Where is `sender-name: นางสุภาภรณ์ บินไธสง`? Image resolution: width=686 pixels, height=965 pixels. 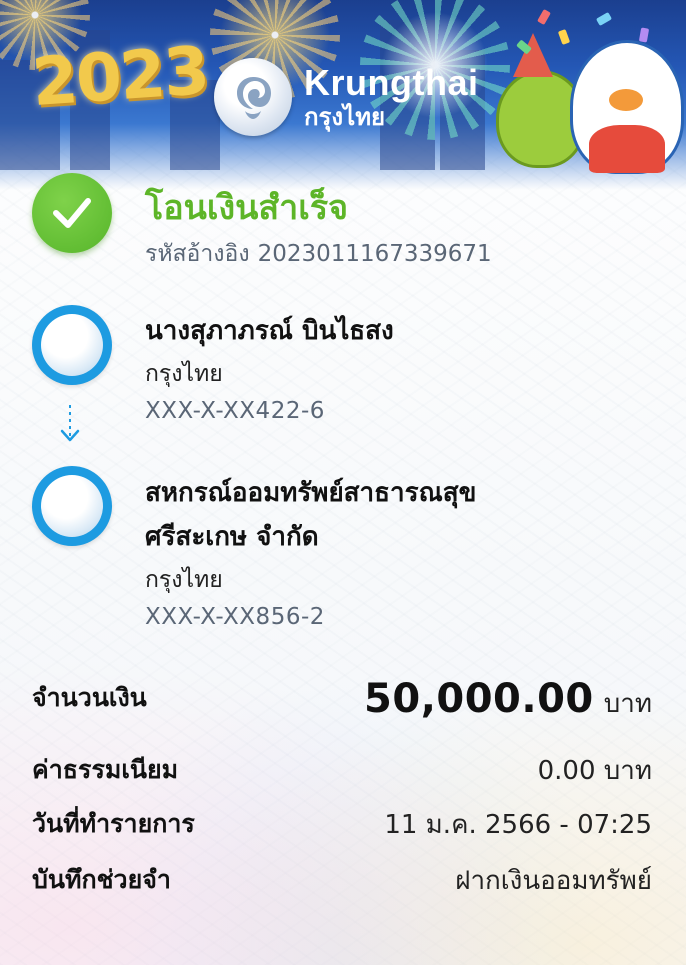
sender-name: นางสุภาภรณ์ บินไธสง is located at coordinates (269, 331).